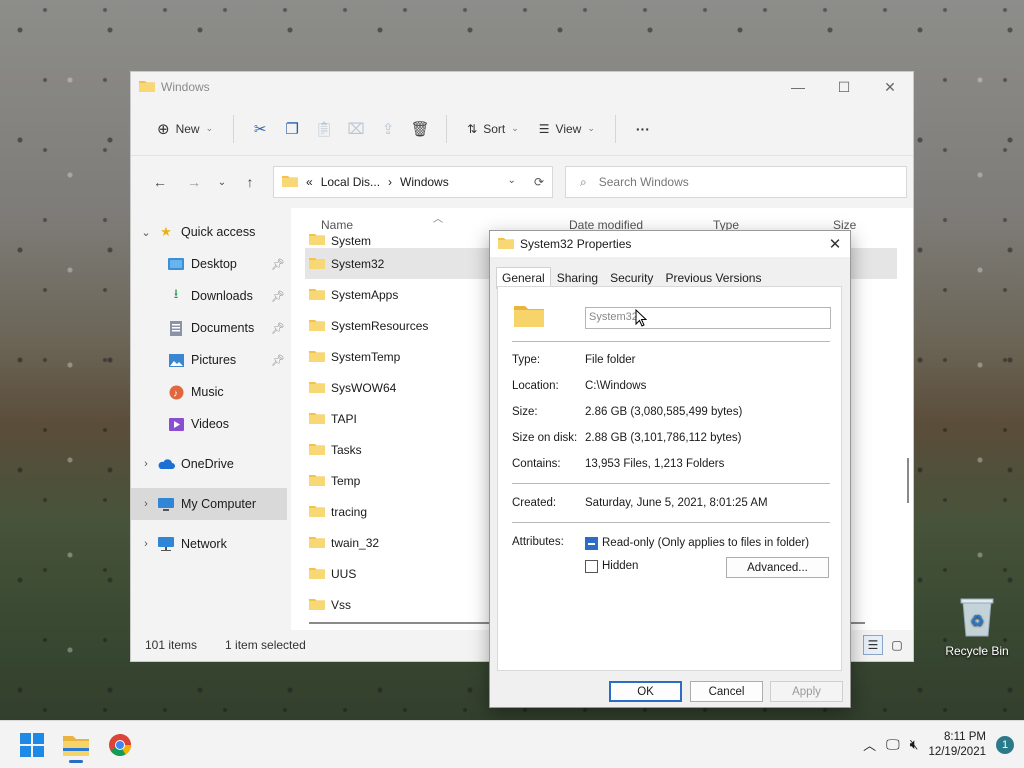 Image resolution: width=1024 pixels, height=768 pixels. Describe the element at coordinates (873, 645) in the screenshot. I see `details-view-icon: ☰` at that location.